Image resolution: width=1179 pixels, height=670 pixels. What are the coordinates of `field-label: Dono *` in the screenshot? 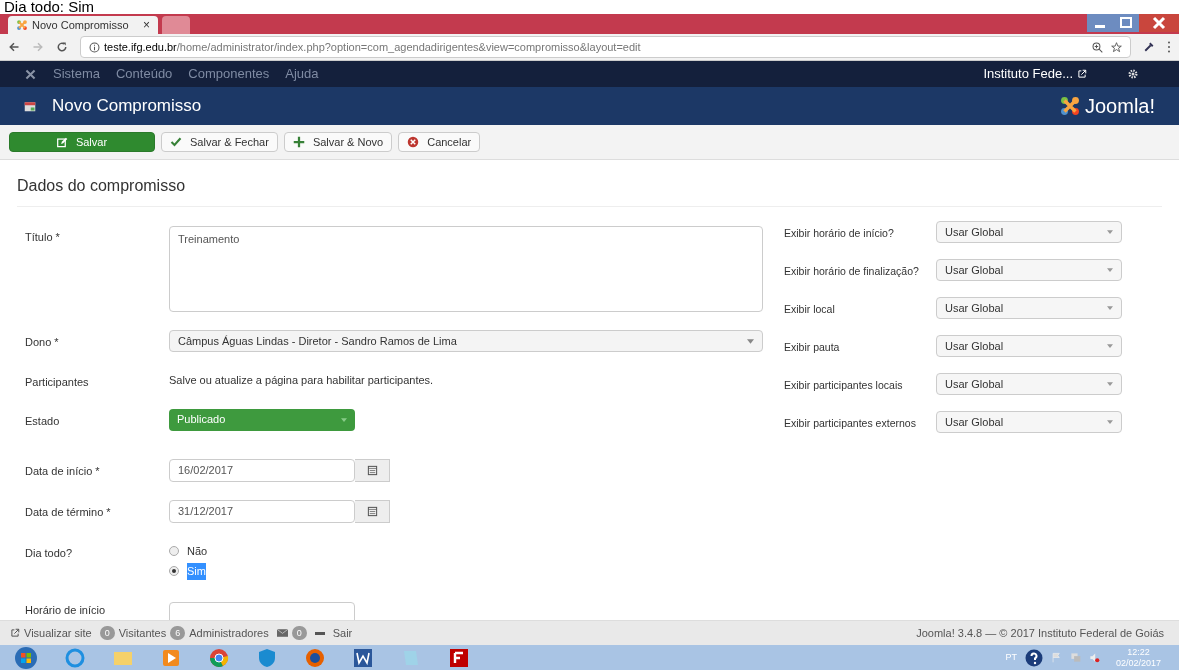 It's located at (42, 342).